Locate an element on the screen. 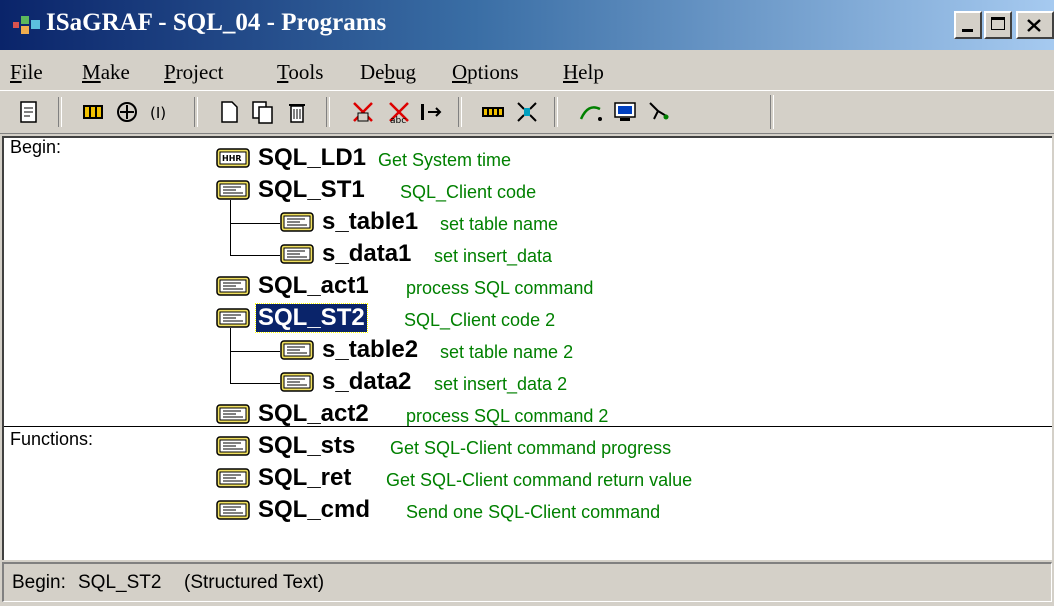 The height and width of the screenshot is (606, 1054). program-name: SQL_ST1 is located at coordinates (311, 189).